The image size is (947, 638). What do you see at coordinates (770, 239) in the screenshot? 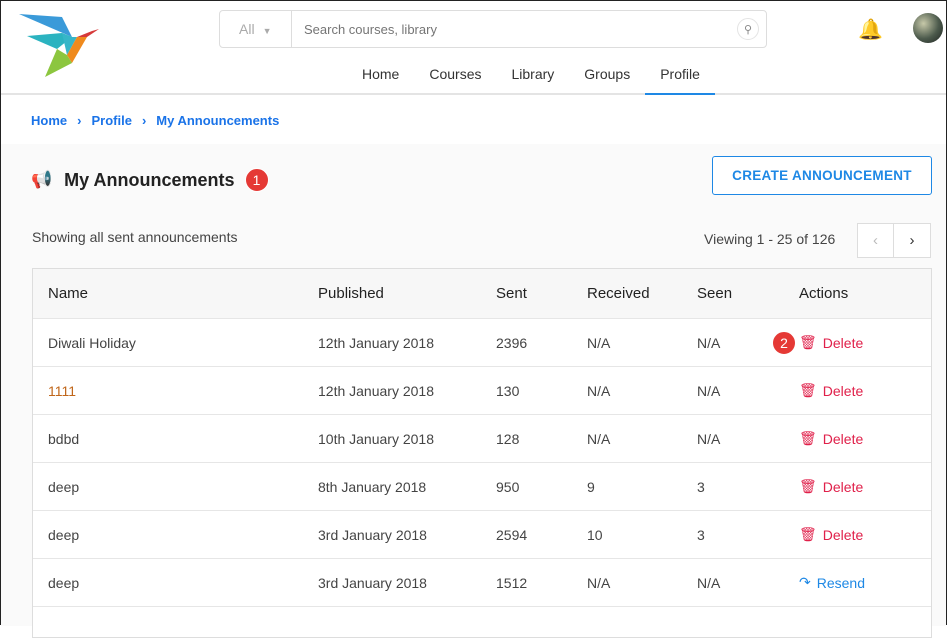
I see `pagination-info: Viewing 1 - 25 of 126` at bounding box center [770, 239].